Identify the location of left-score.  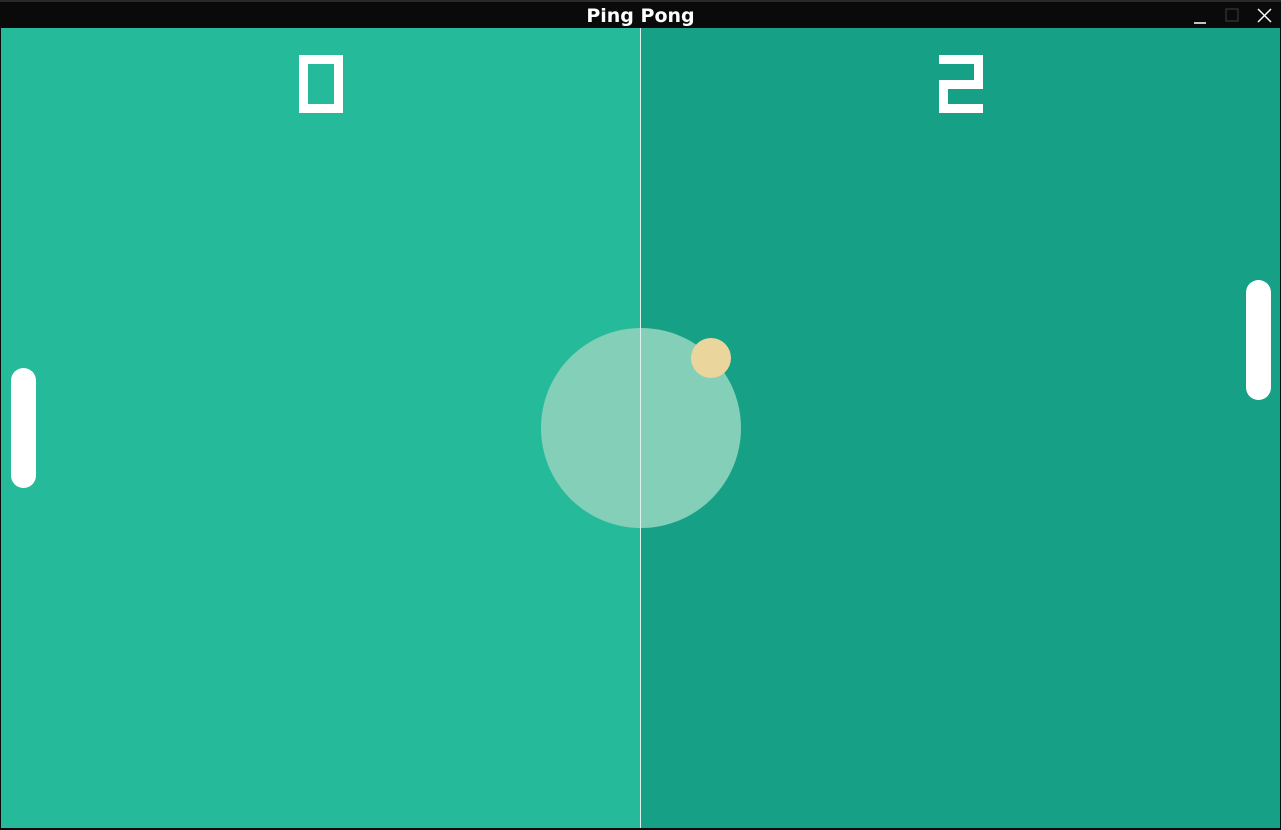
(321, 84).